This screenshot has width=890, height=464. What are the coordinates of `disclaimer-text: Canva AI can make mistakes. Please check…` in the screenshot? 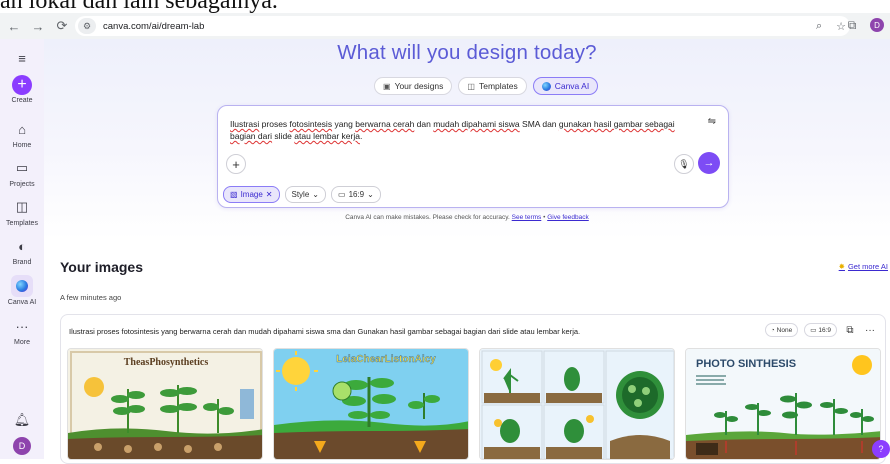 It's located at (427, 217).